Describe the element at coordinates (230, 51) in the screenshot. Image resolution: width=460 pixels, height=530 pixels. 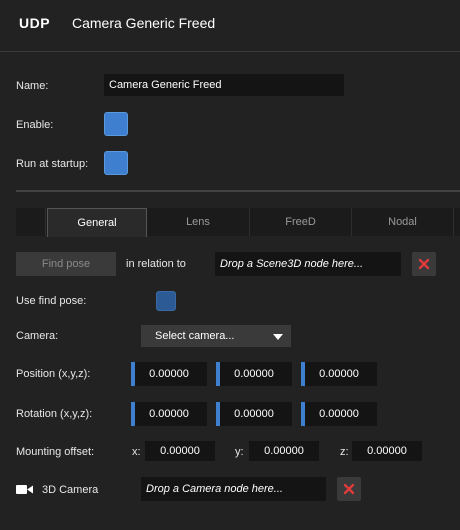
I see `header-divider` at that location.